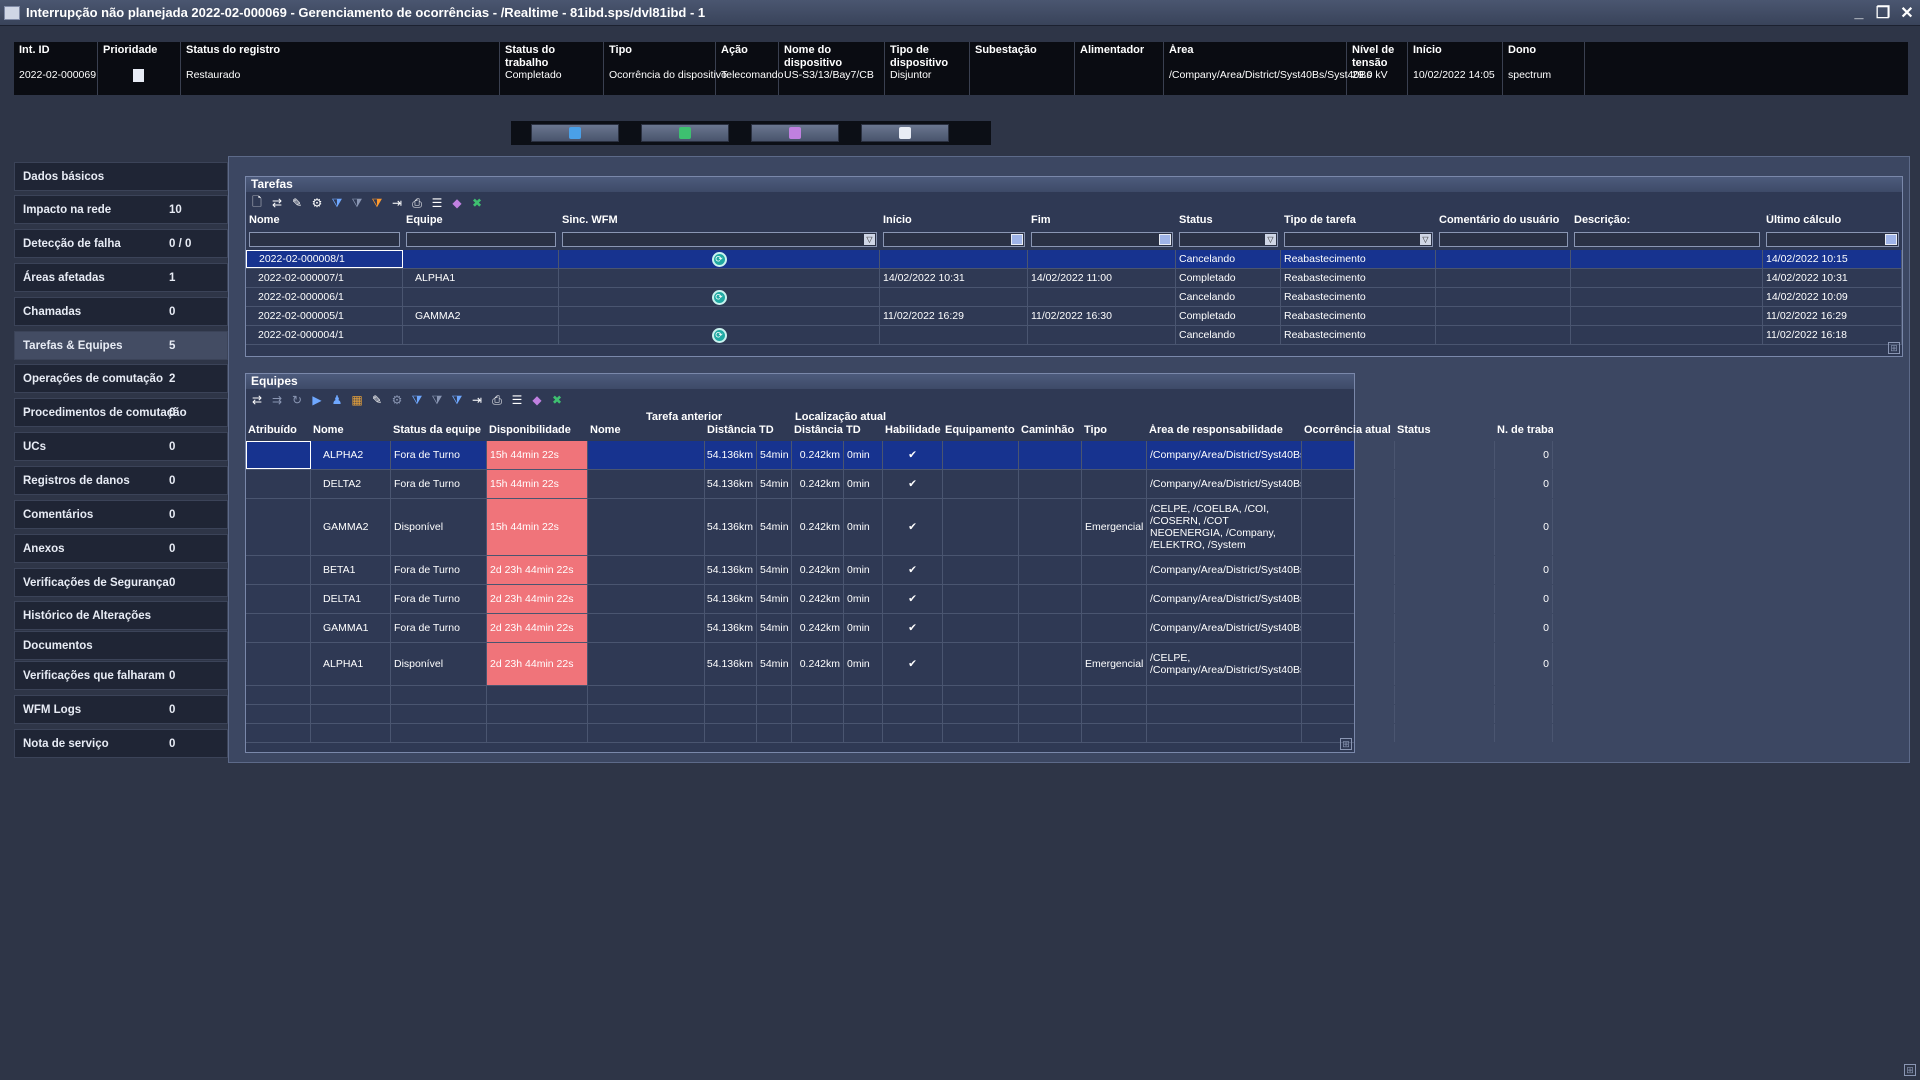 The image size is (1920, 1080). What do you see at coordinates (1833, 220) in the screenshot?
I see `tarefas-col-header: Último cálculo` at bounding box center [1833, 220].